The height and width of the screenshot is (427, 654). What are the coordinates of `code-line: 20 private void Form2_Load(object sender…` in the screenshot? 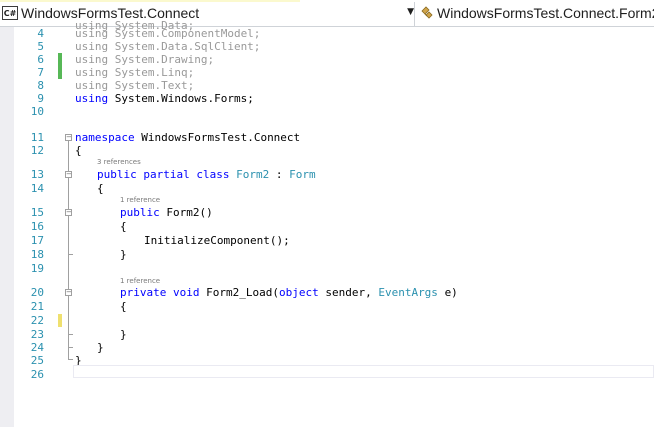 It's located at (327, 292).